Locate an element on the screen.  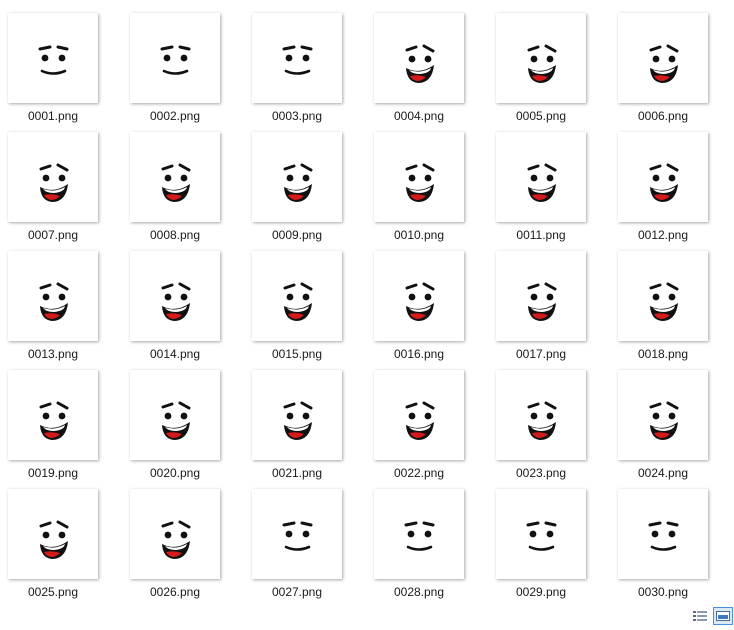
file-name-label: 0001.png is located at coordinates (53, 116).